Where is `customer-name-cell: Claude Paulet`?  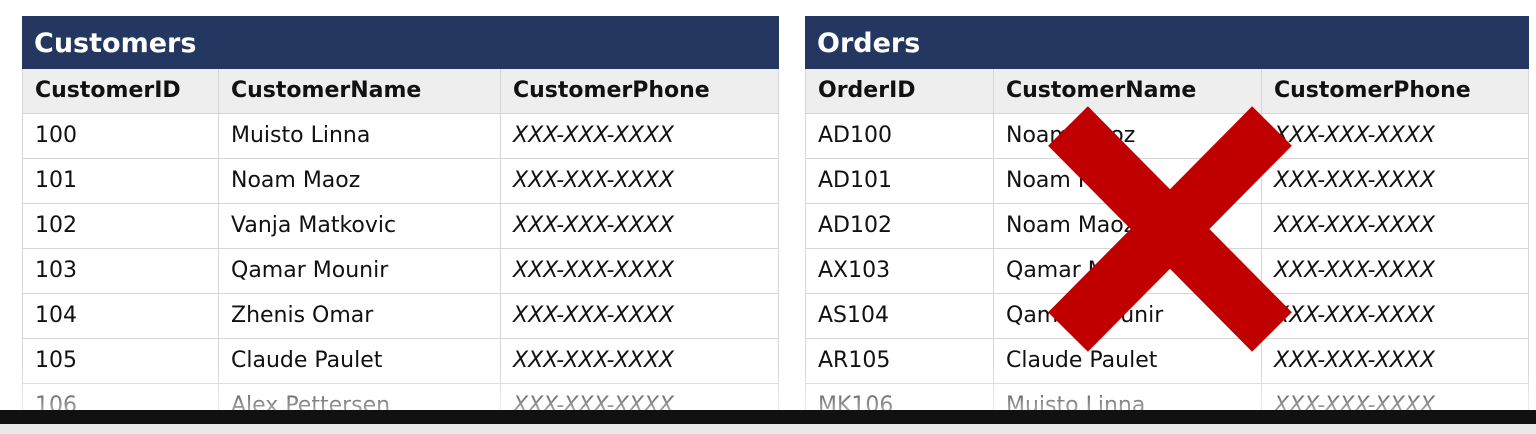
customer-name-cell: Claude Paulet is located at coordinates (359, 361).